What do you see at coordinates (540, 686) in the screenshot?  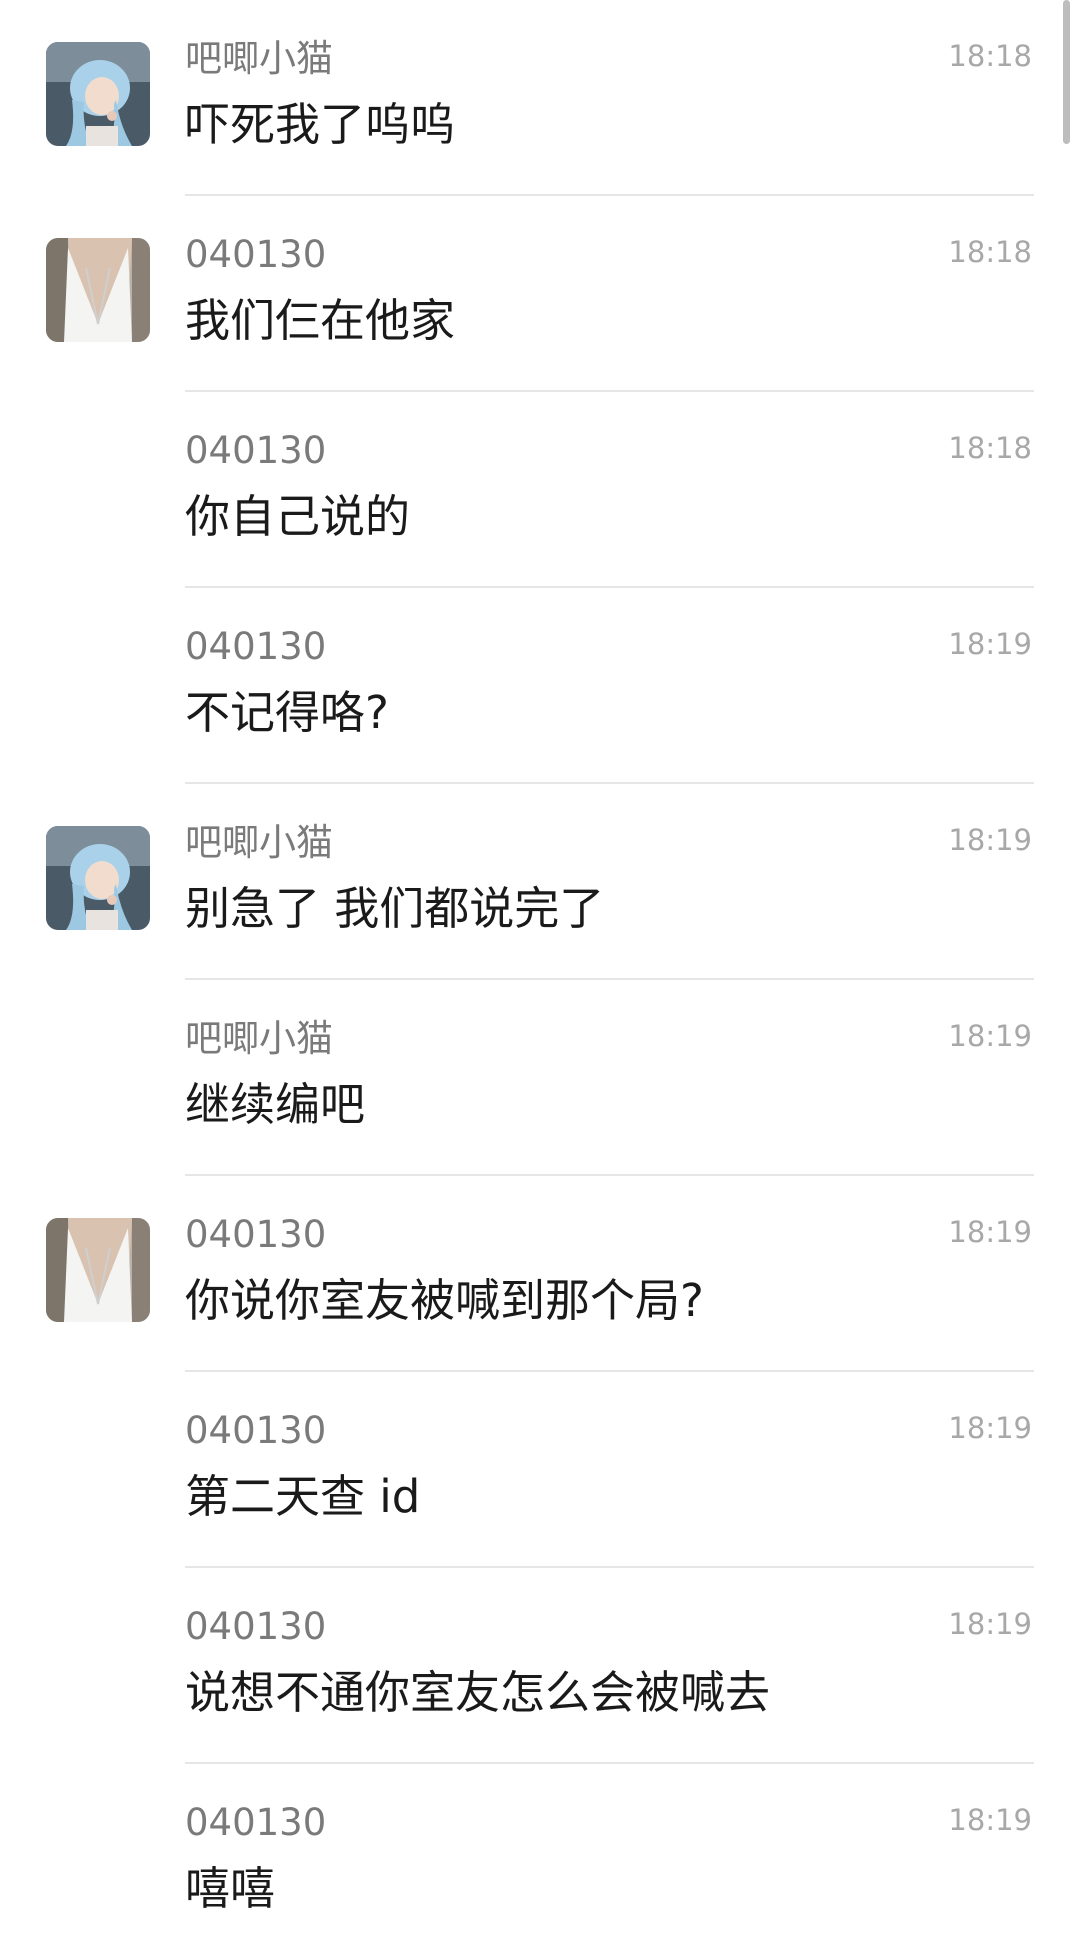 I see `message-row: 040130 不记得咯? 18:19` at bounding box center [540, 686].